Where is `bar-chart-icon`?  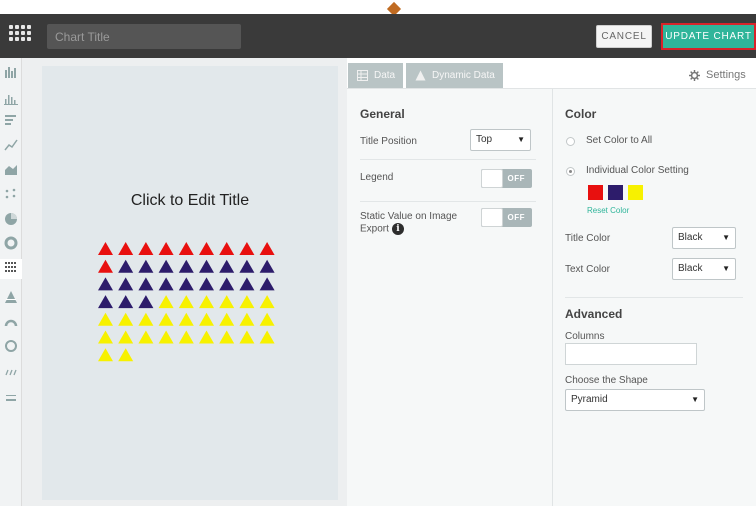
bar-chart-icon is located at coordinates (11, 72).